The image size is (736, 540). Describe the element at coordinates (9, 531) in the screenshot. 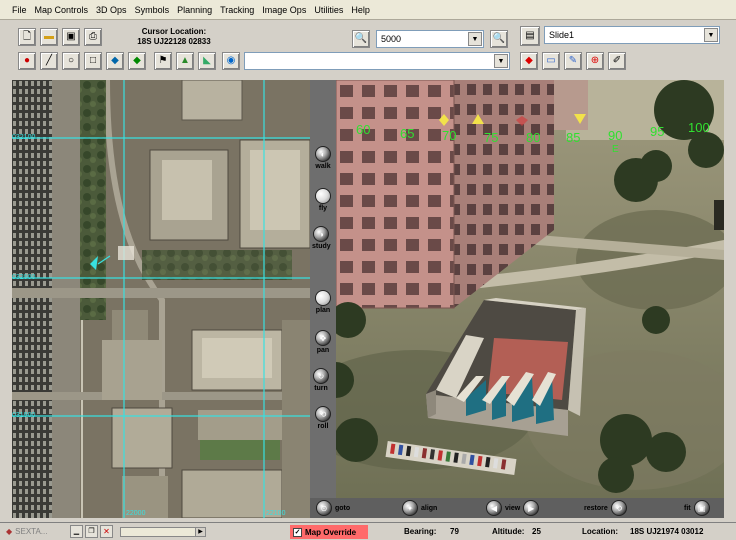

I see `app-logo-icon: ◆` at that location.